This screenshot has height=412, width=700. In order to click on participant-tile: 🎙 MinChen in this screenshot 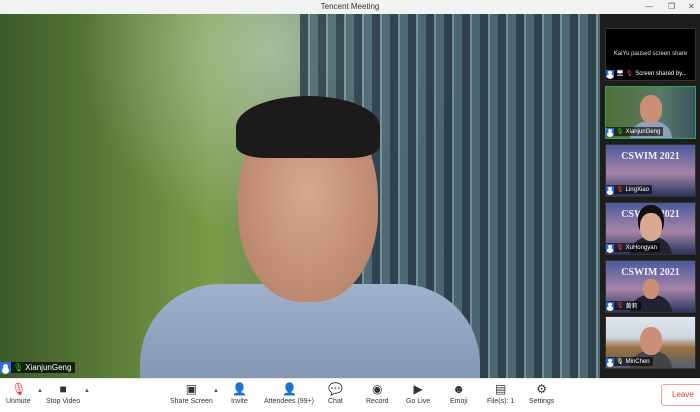, I will do `click(650, 342)`.